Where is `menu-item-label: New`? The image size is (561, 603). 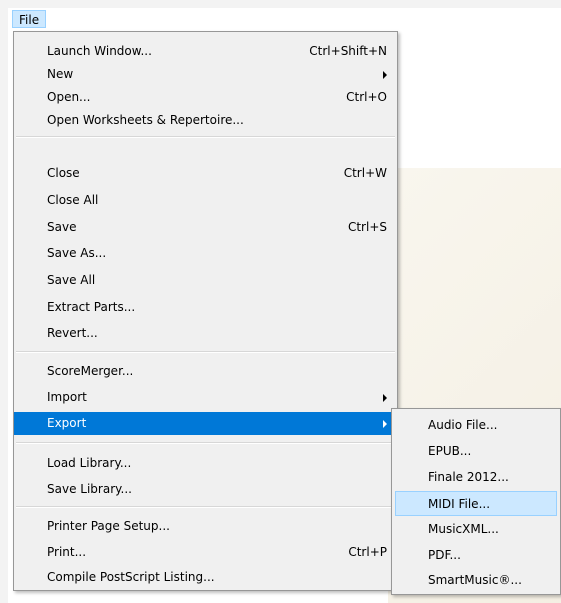
menu-item-label: New is located at coordinates (60, 74).